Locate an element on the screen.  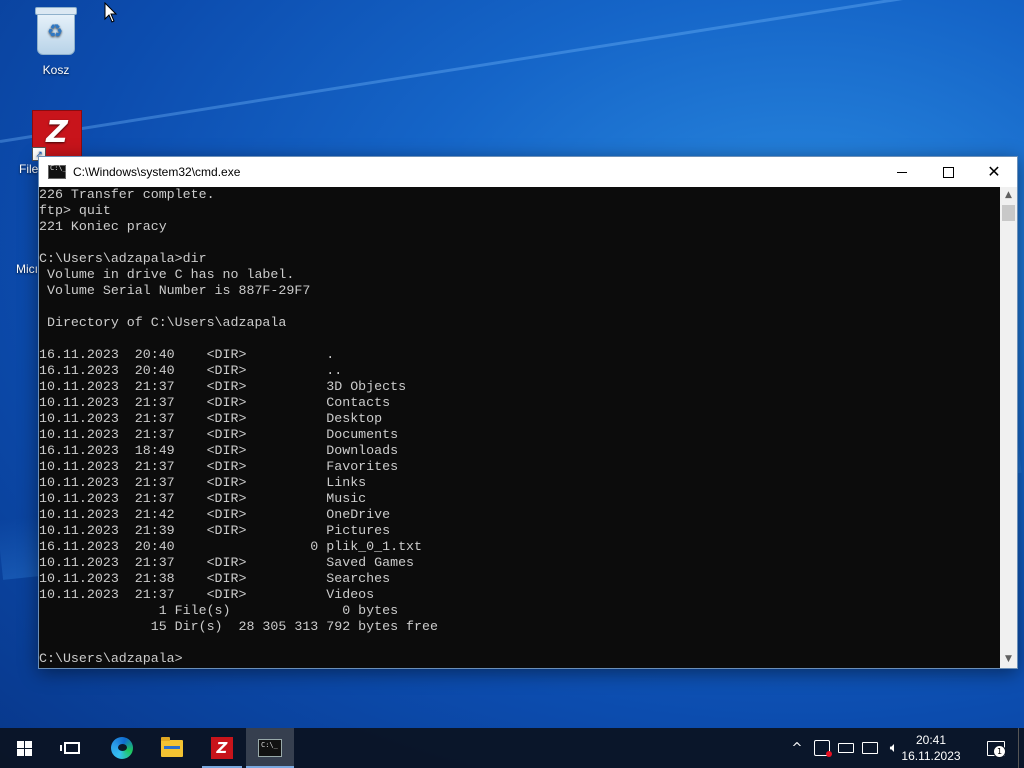
task-view-icon is located at coordinates (70, 748).